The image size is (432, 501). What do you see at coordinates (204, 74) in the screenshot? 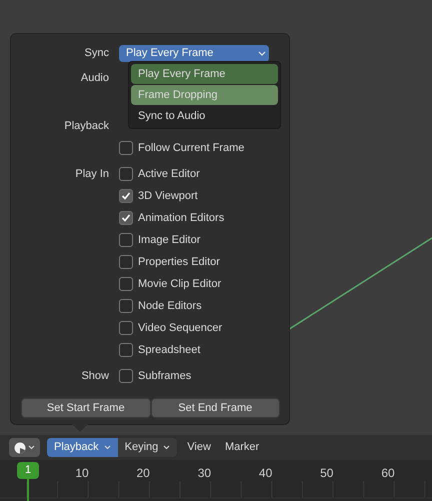
I see `menu-item: Play Every Frame` at bounding box center [204, 74].